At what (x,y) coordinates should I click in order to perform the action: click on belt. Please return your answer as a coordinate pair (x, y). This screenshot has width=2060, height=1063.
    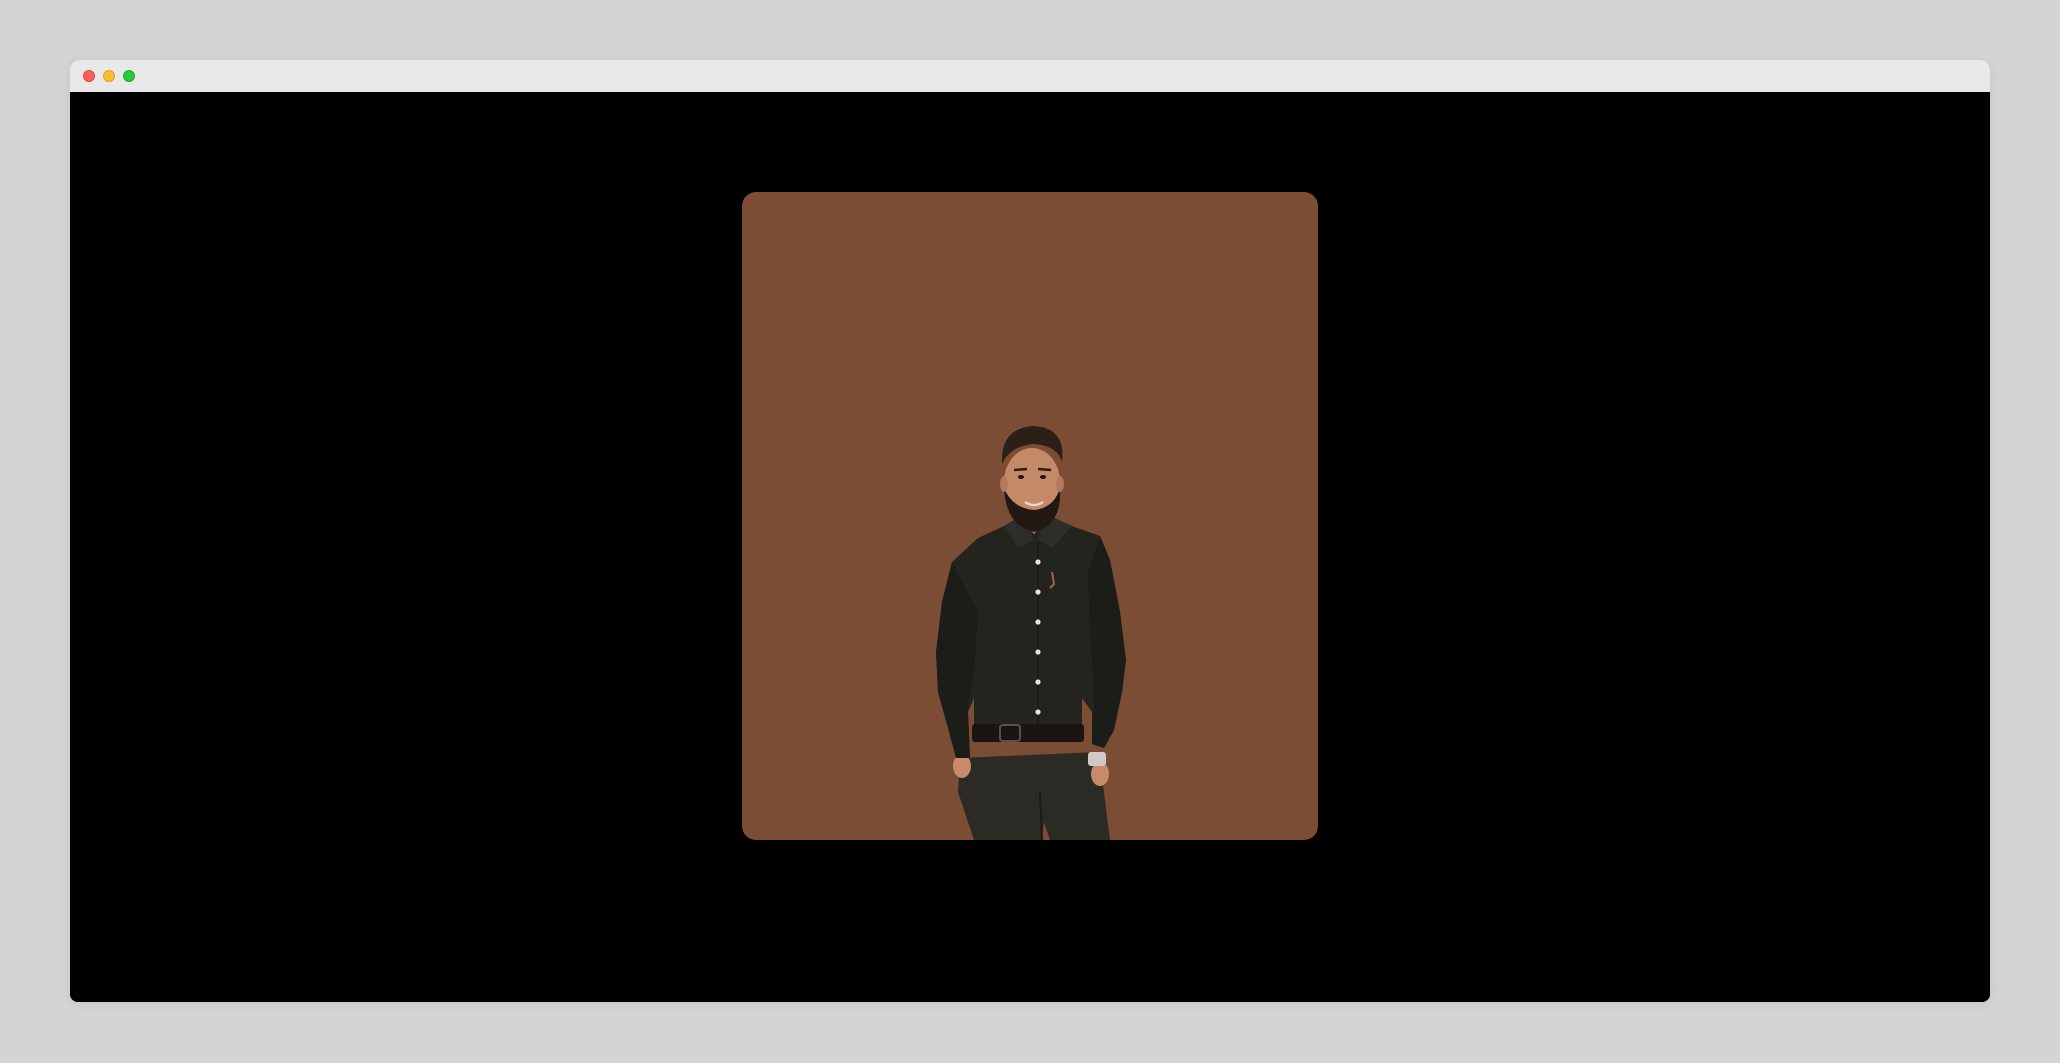
    Looking at the image, I should click on (1028, 733).